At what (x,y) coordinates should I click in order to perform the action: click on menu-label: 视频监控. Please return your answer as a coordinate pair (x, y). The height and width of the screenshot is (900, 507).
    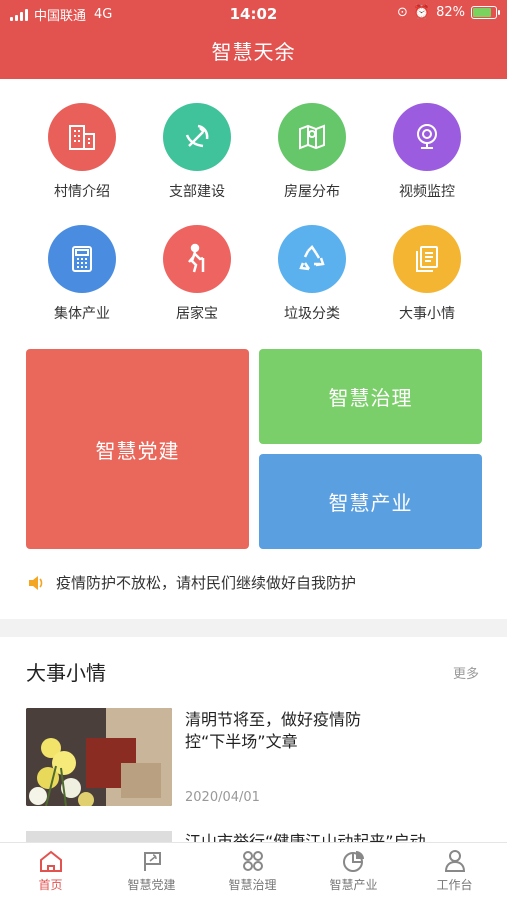
    Looking at the image, I should click on (427, 192).